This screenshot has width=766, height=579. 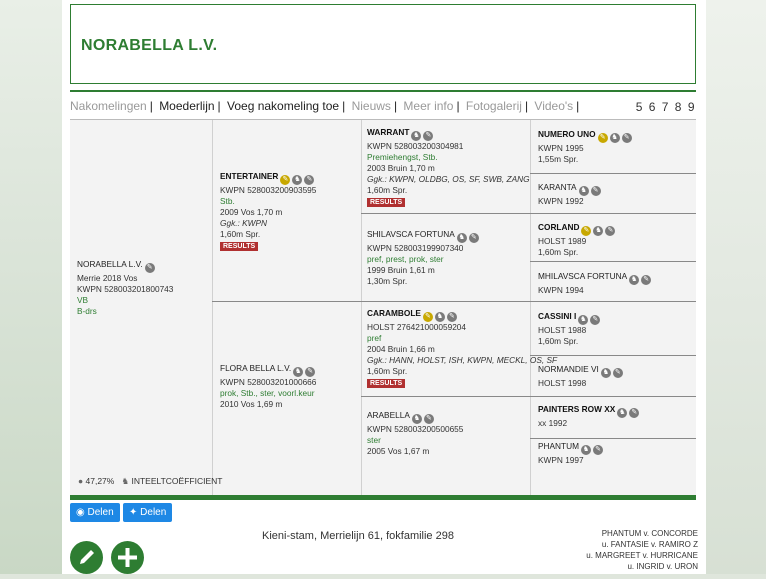 I want to click on background-left, so click(x=31, y=287).